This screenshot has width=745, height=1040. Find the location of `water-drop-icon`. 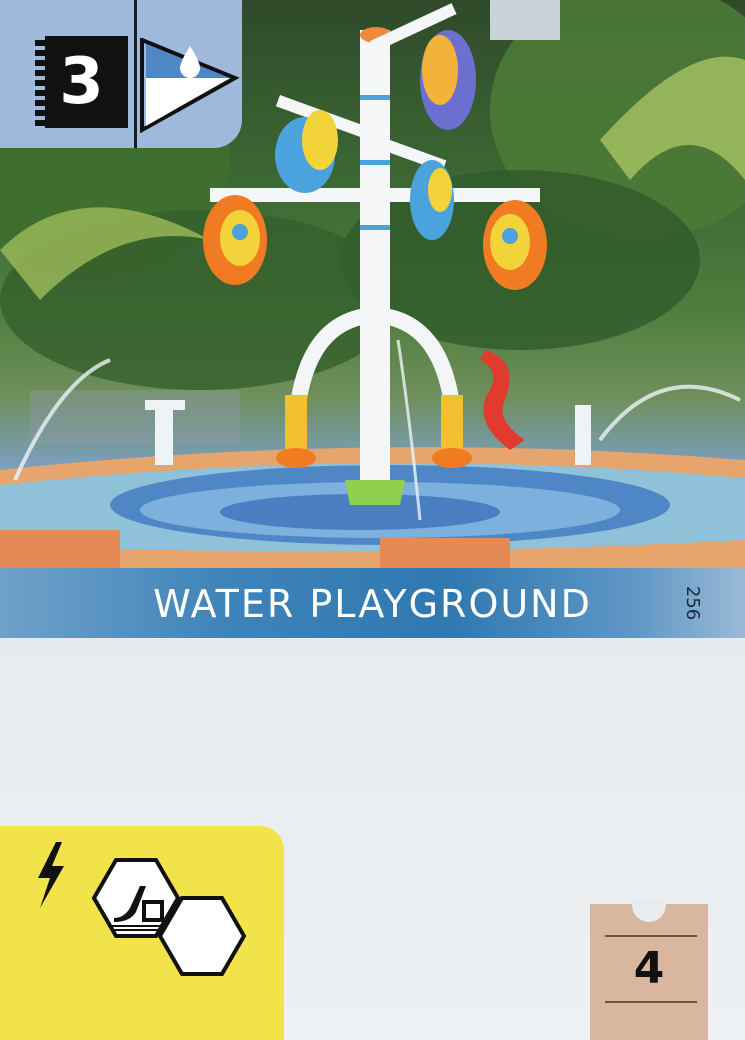

water-drop-icon is located at coordinates (190, 86).